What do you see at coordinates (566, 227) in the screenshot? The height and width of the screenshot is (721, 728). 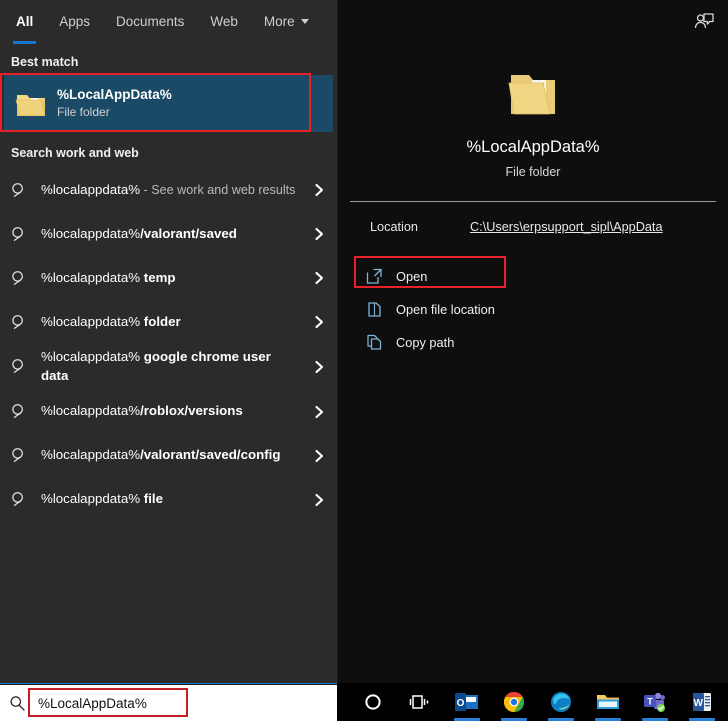 I see `location-link: C:\Users\erpsupport_sipl\AppData` at bounding box center [566, 227].